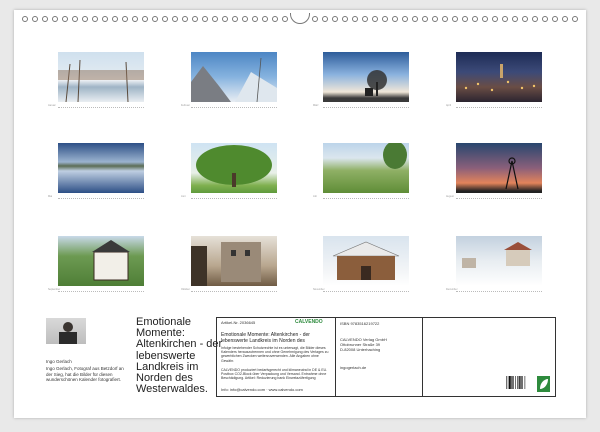  What do you see at coordinates (229, 171) in the screenshot?
I see `thumb-june: Juni` at bounding box center [229, 171].